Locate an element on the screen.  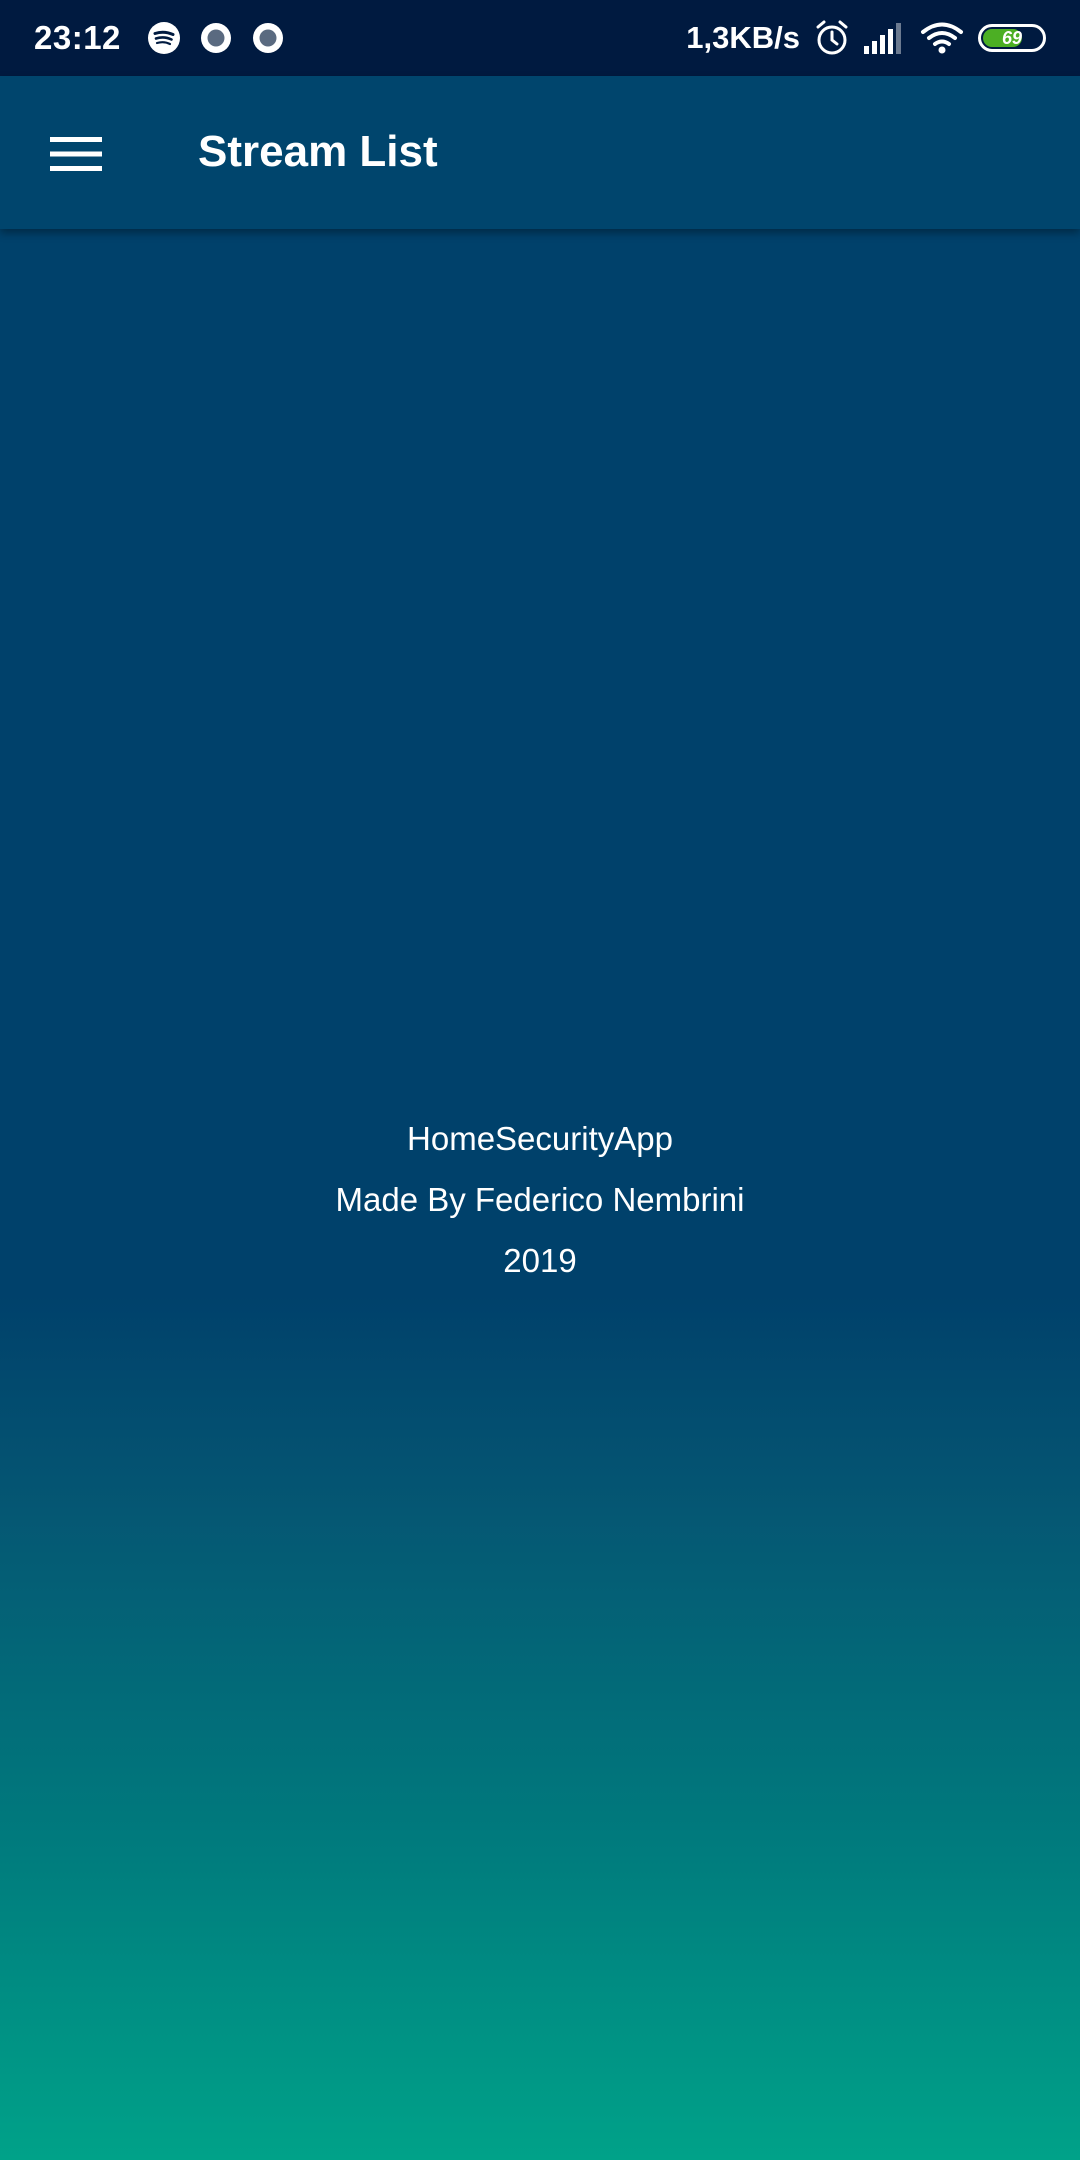
spotify-icon is located at coordinates (163, 38).